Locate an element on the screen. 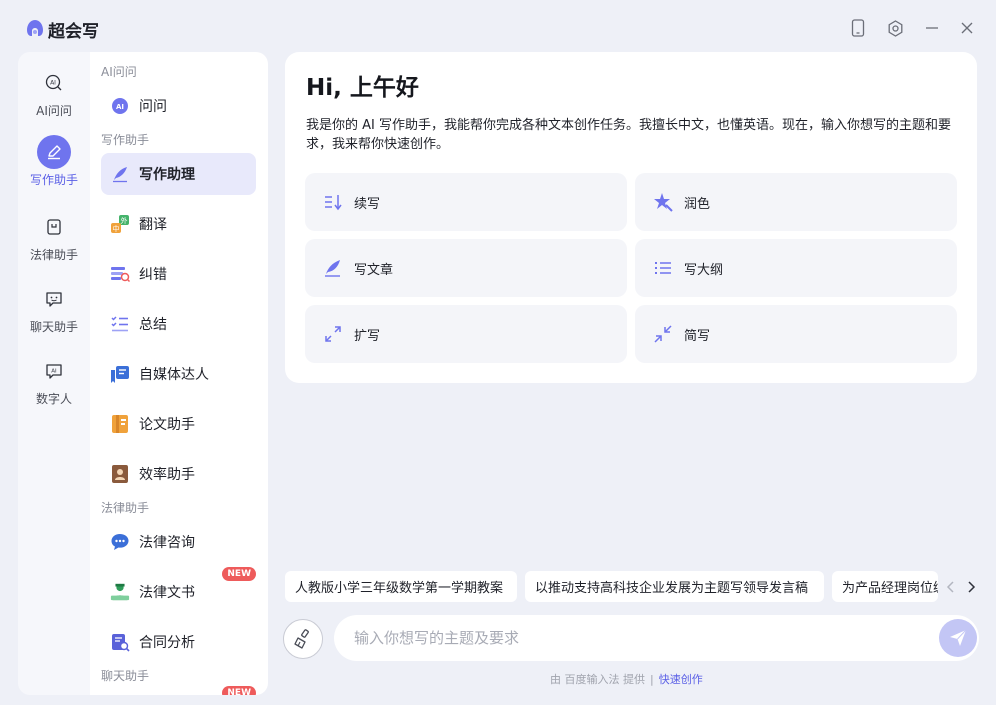 This screenshot has height=705, width=996. section-label-chat: 聊天助手 is located at coordinates (125, 676).